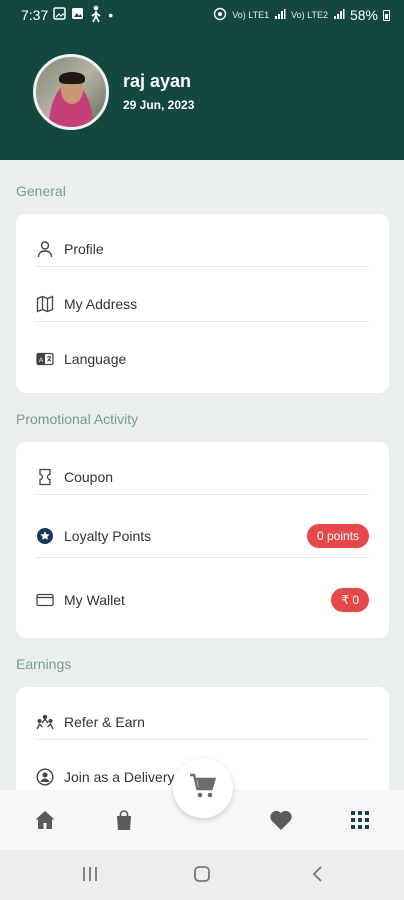 This screenshot has height=900, width=404. What do you see at coordinates (360, 820) in the screenshot?
I see `grid-menu-icon` at bounding box center [360, 820].